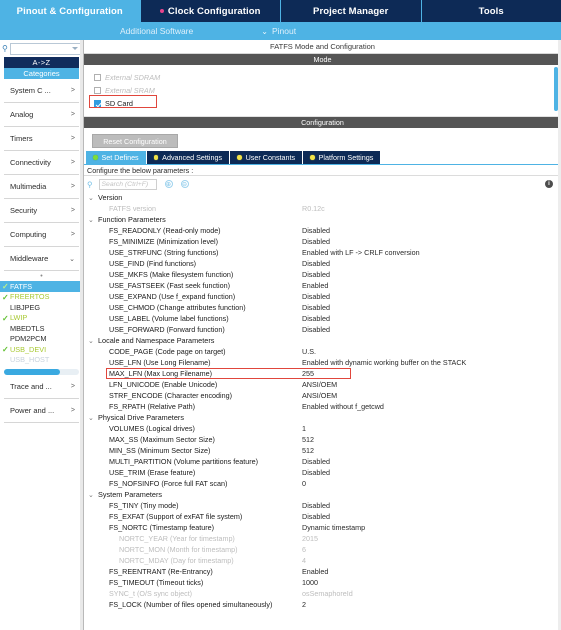  I want to click on sidebar-item-lwip: ✓ LWIP, so click(41, 318).